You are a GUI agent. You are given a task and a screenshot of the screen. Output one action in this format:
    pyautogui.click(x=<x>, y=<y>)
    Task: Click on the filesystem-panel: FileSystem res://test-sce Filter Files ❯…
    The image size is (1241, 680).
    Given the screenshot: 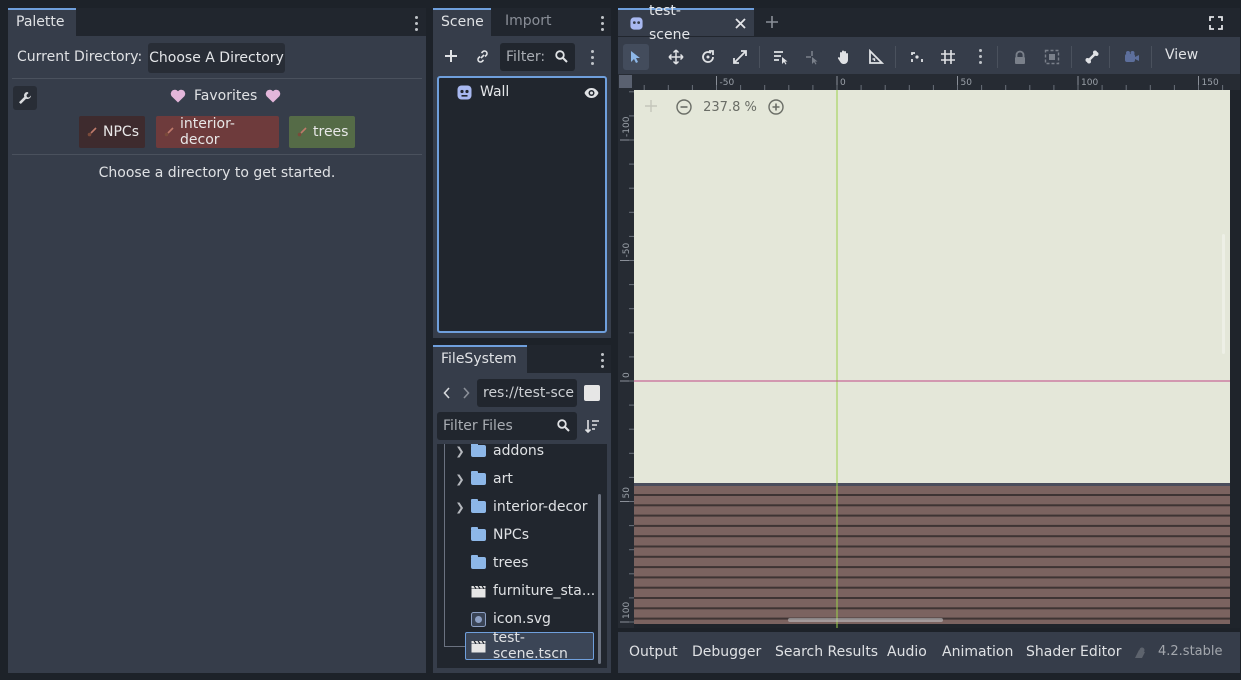 What is the action you would take?
    pyautogui.click(x=522, y=509)
    